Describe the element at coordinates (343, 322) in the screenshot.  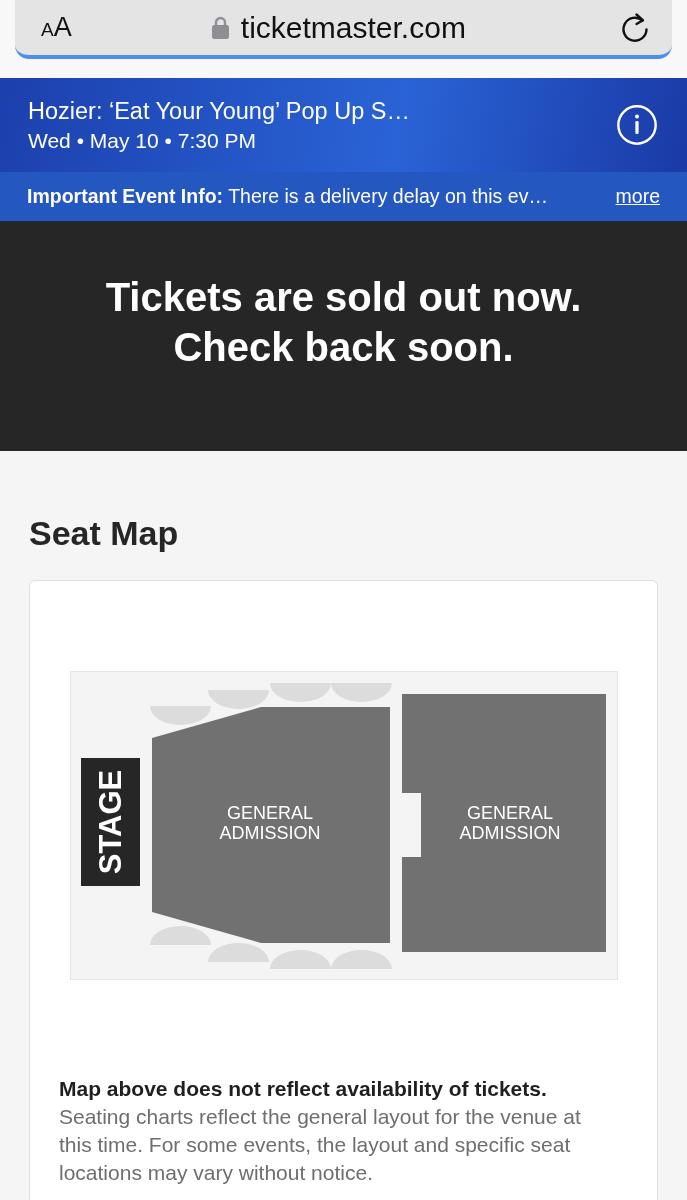
I see `sold-out-message: Tickets are sold out now. Check back soon.` at that location.